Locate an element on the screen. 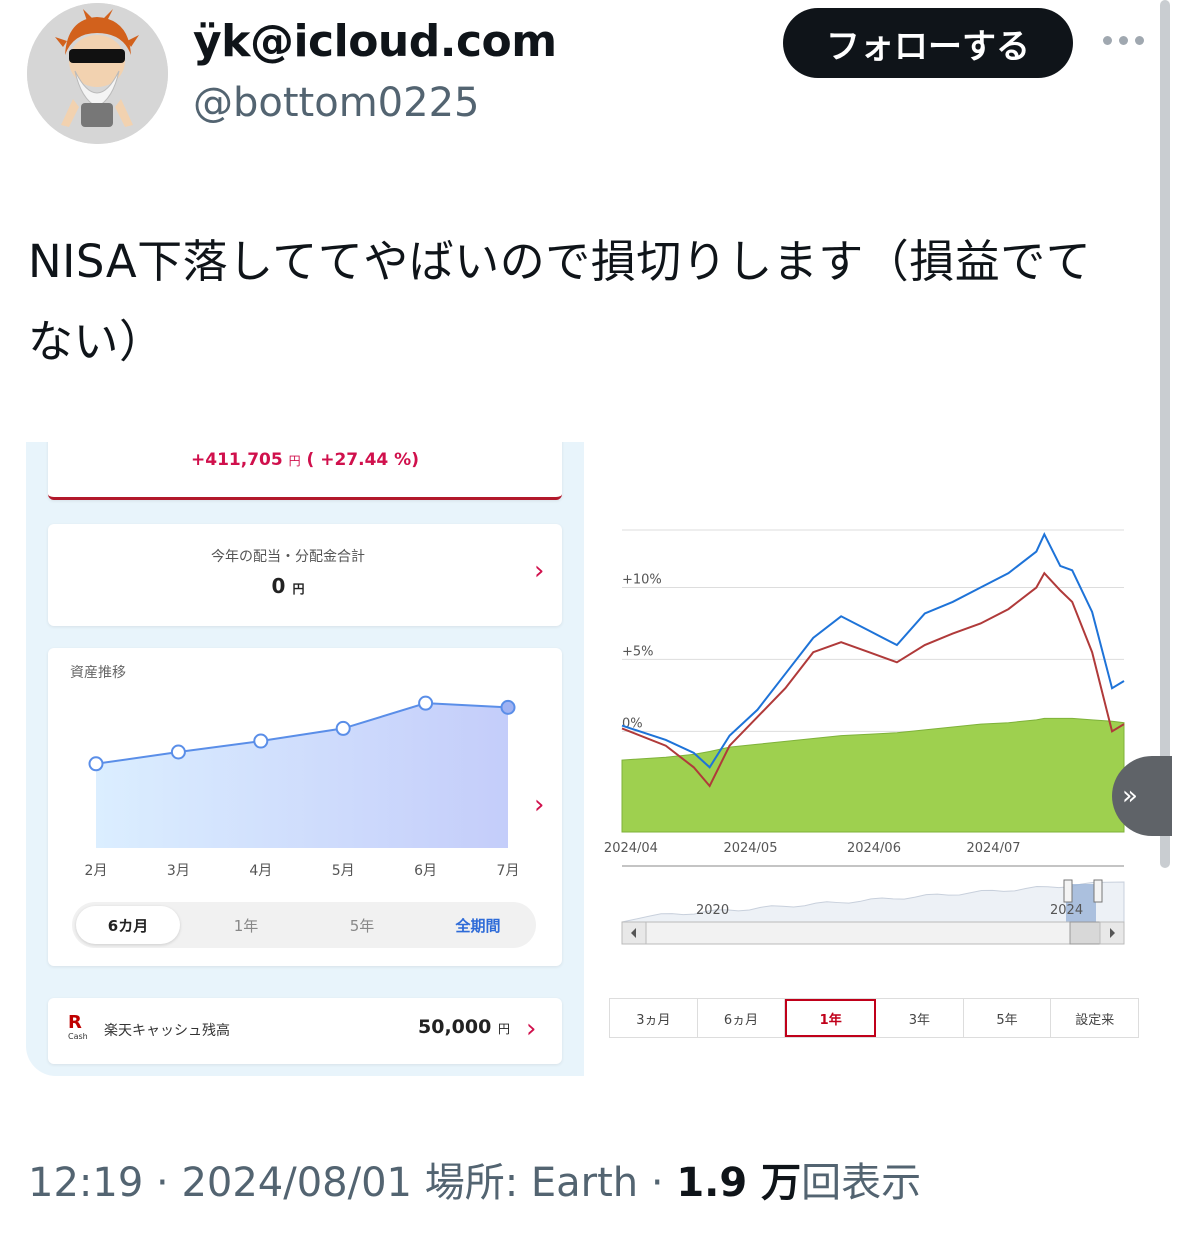 This screenshot has height=1237, width=1179. asset-trend-card: 資産推移 › 2月 3月 4月 5月 6月 7月 6カ月 1年 5年 全期間 is located at coordinates (305, 807).